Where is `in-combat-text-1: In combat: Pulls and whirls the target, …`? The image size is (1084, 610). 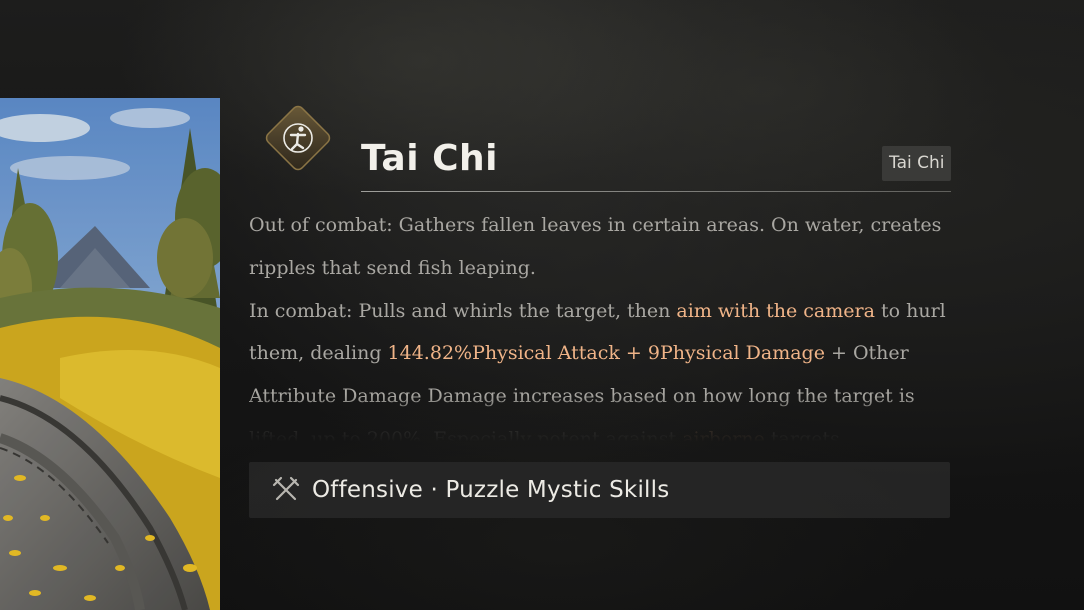 in-combat-text-1: In combat: Pulls and whirls the target, … is located at coordinates (463, 310).